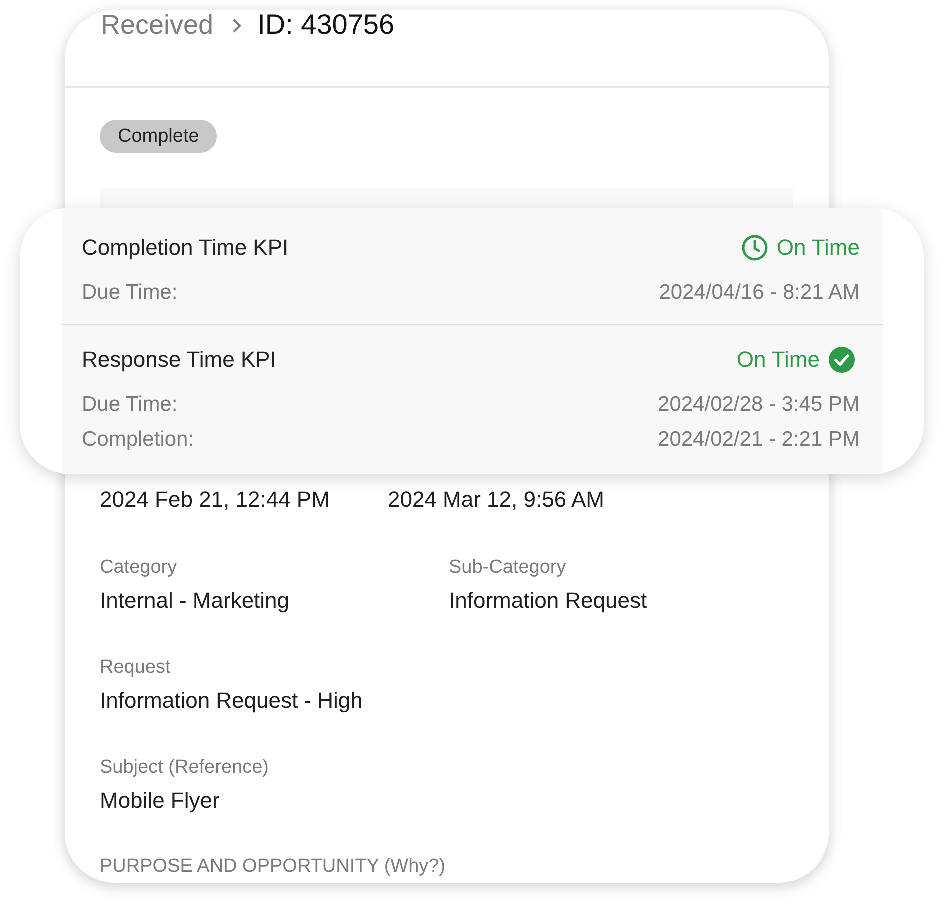  Describe the element at coordinates (548, 601) in the screenshot. I see `field-value: Information Request` at that location.